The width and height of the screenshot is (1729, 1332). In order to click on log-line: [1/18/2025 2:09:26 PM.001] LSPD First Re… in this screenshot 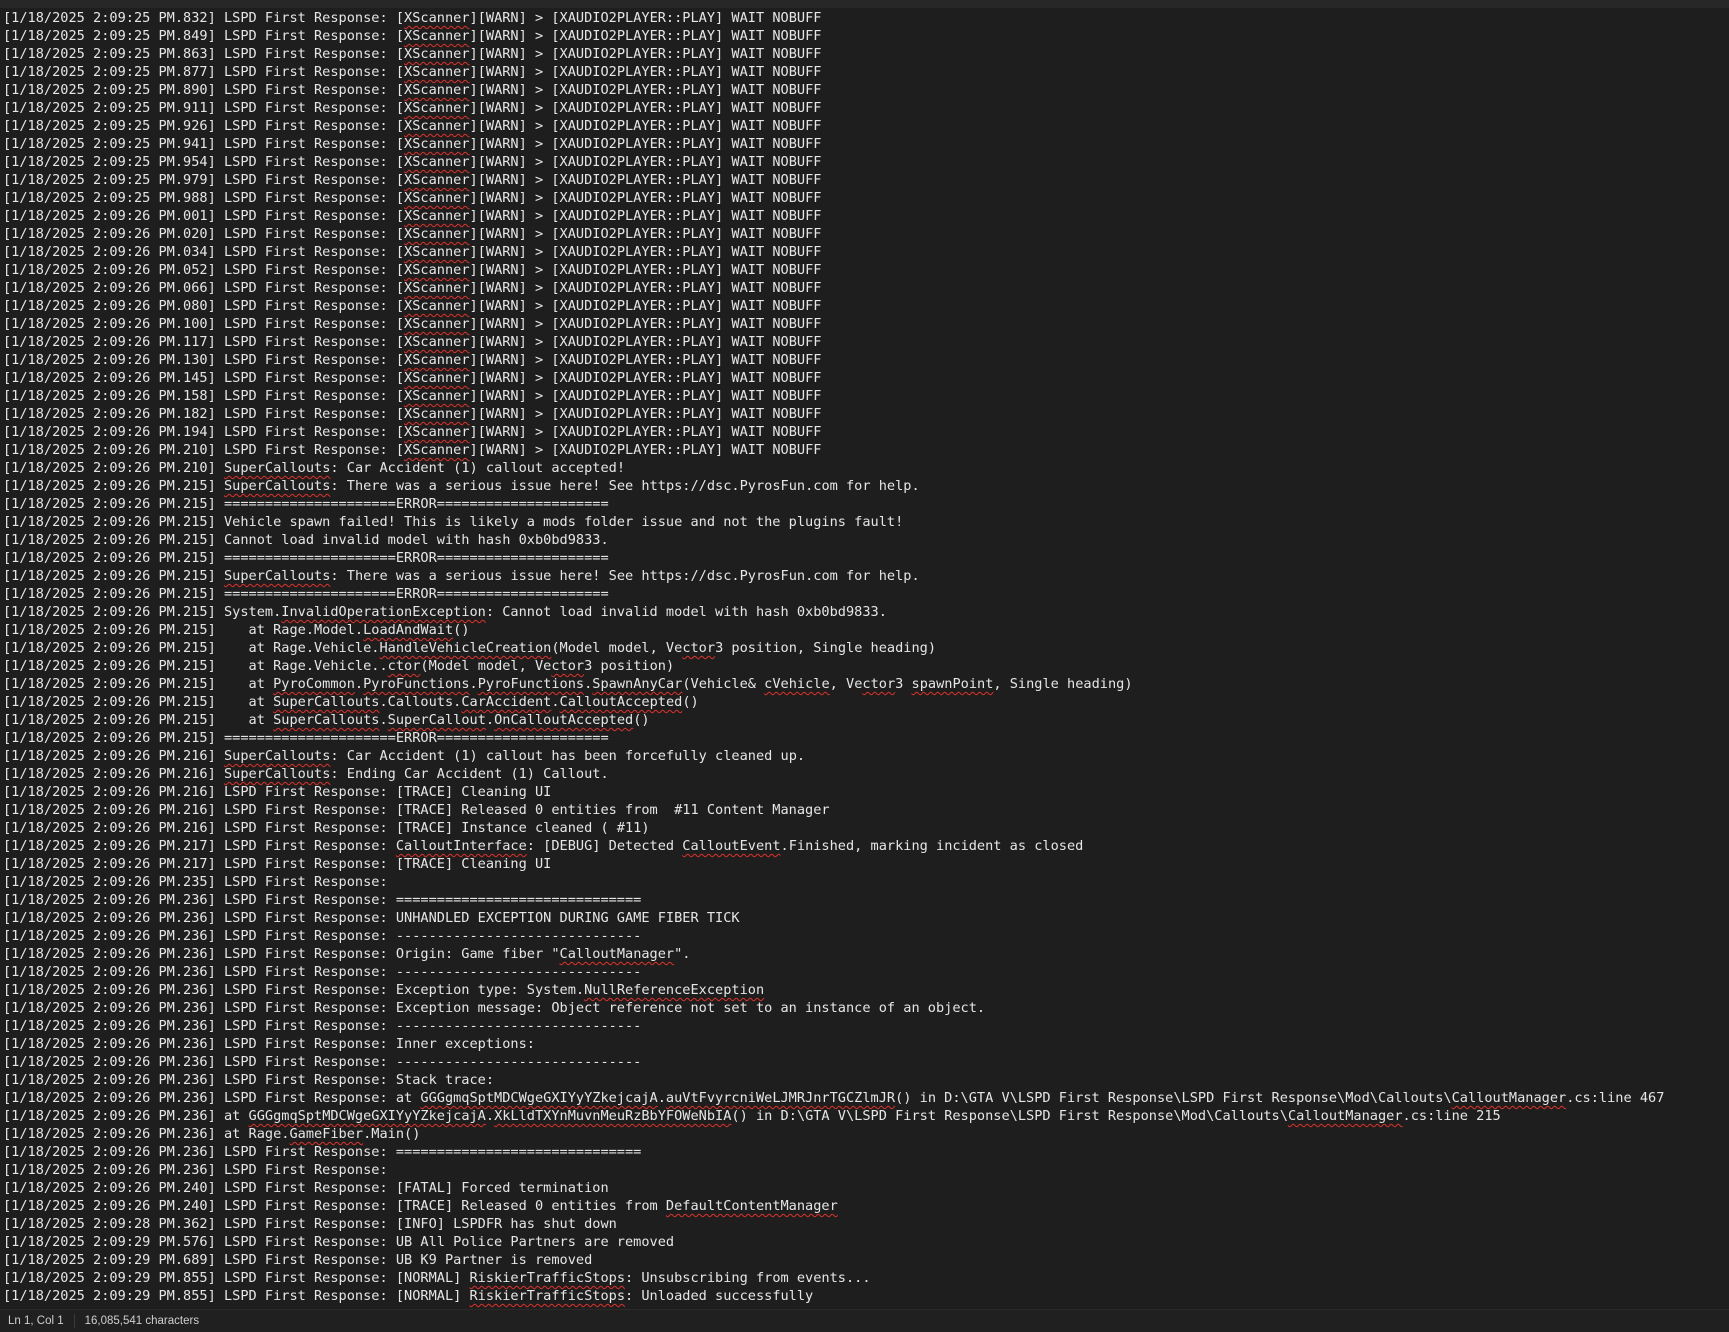, I will do `click(412, 216)`.